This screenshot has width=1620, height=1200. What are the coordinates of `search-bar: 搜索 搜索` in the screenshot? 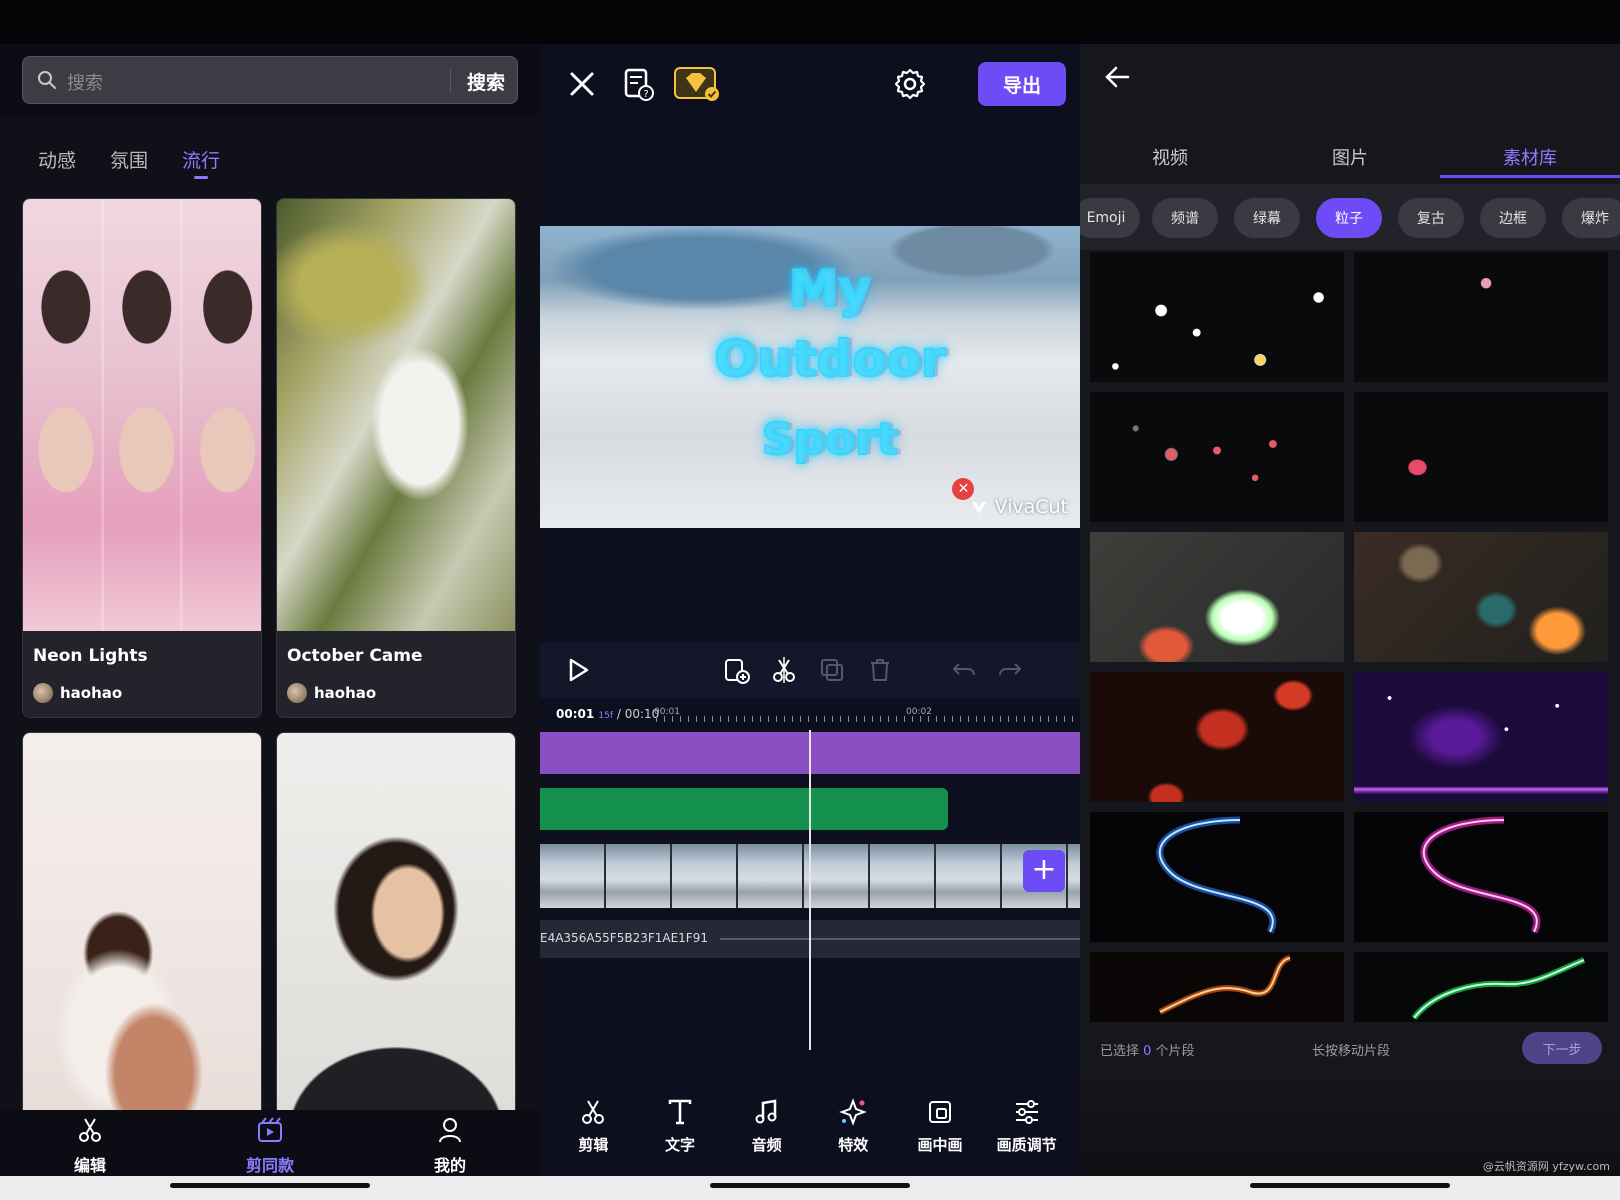 It's located at (270, 80).